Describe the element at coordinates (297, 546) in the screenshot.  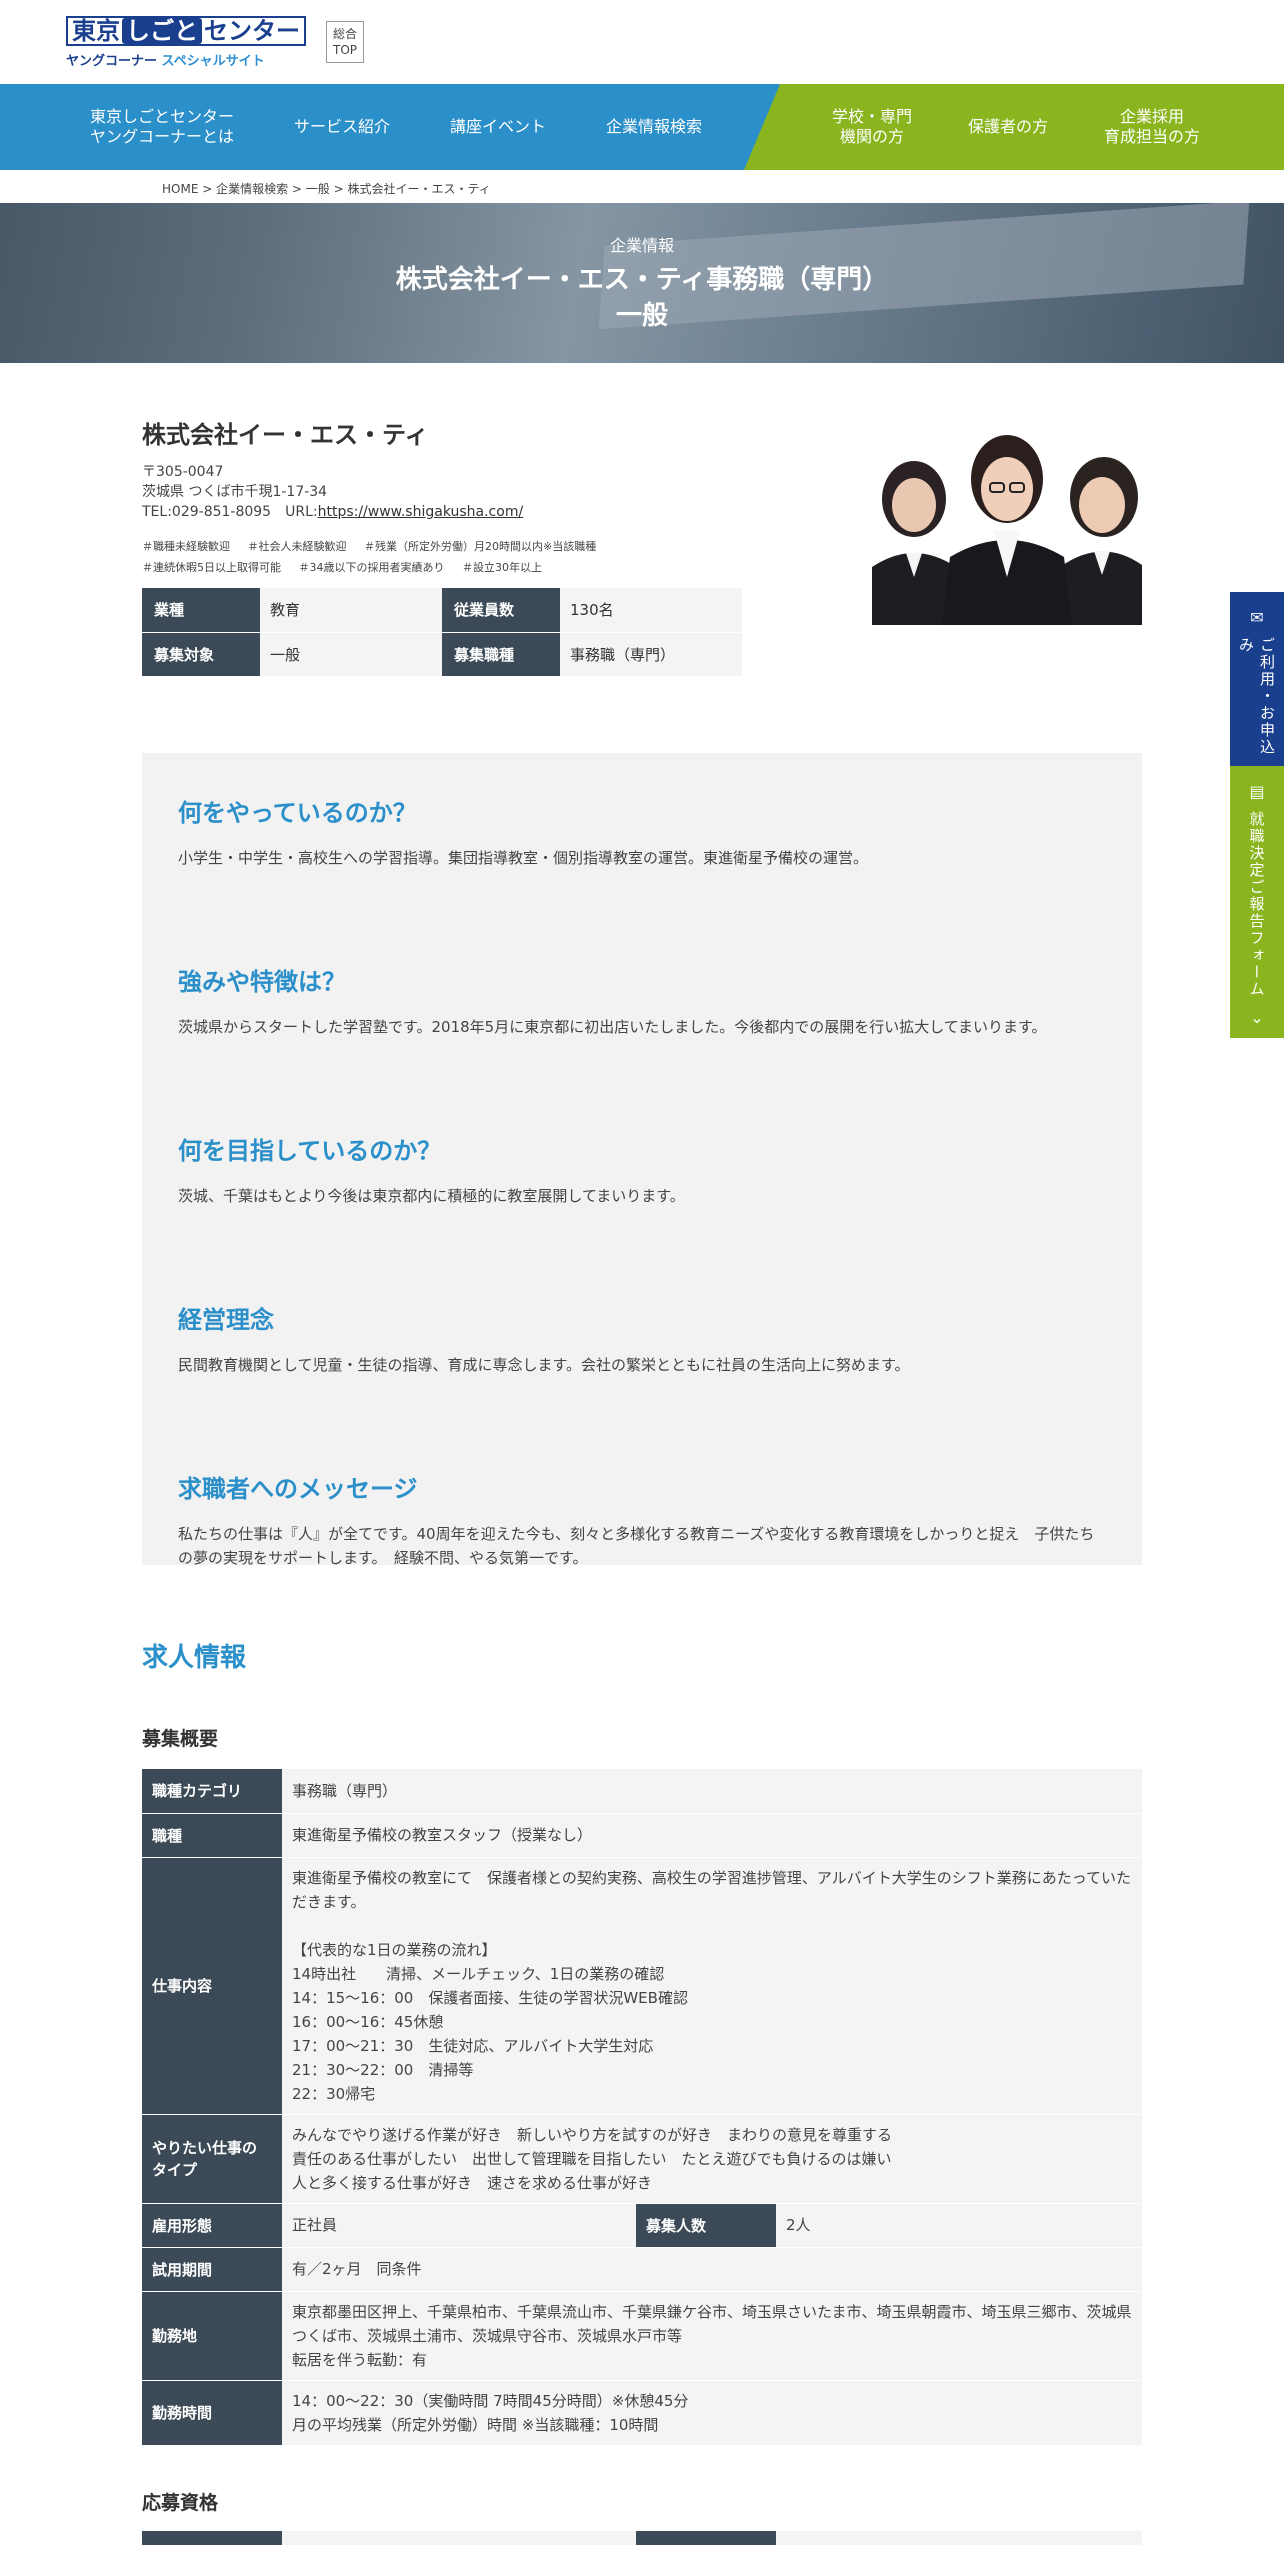
I see `tag: ＃社会人未経験歓迎` at that location.